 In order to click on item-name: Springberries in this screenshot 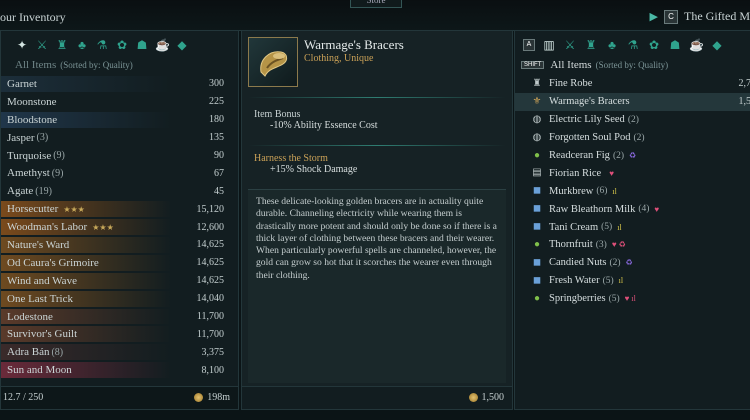, I will do `click(577, 299)`.